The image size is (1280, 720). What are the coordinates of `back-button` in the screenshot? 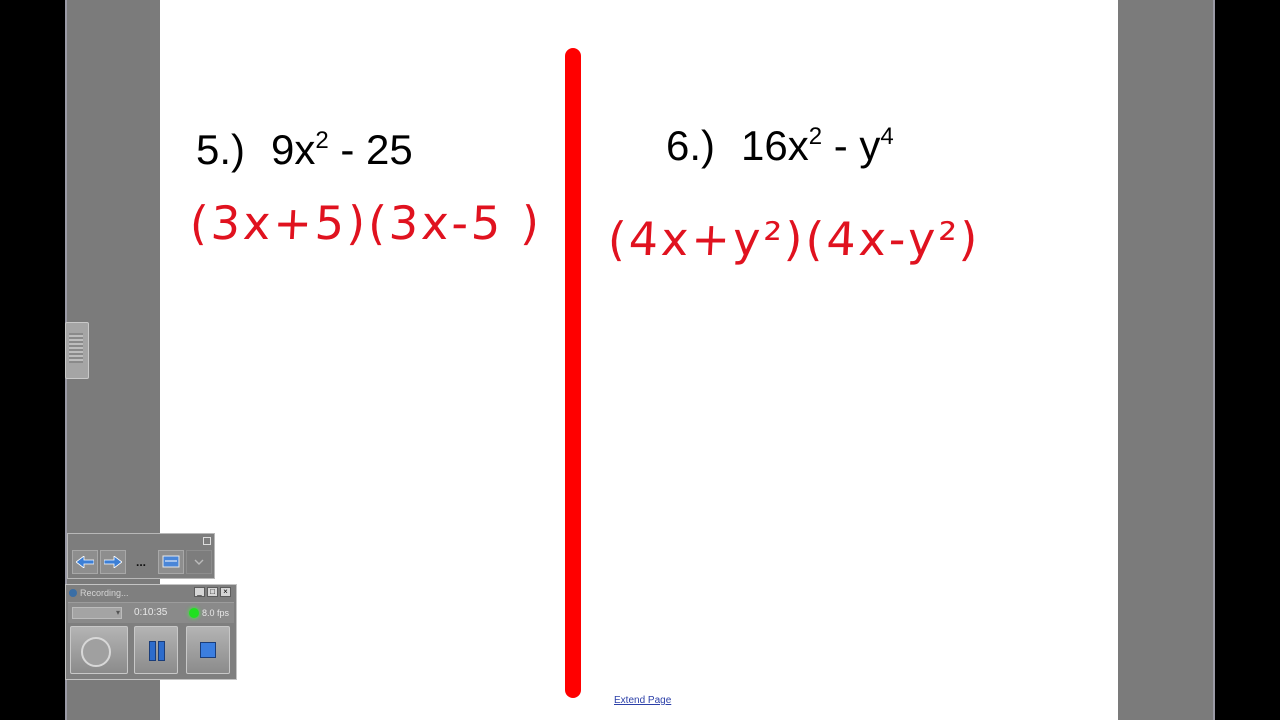 It's located at (85, 562).